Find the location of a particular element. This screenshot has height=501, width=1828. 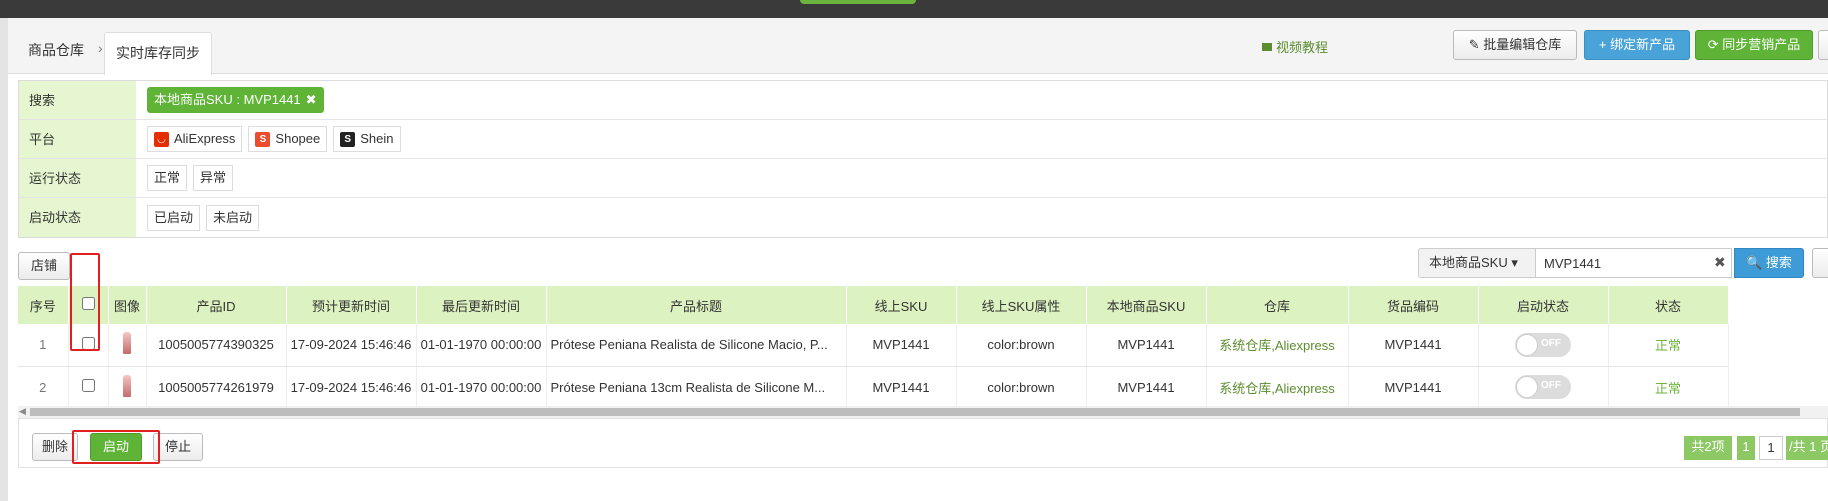

more-button is located at coordinates (1823, 45).